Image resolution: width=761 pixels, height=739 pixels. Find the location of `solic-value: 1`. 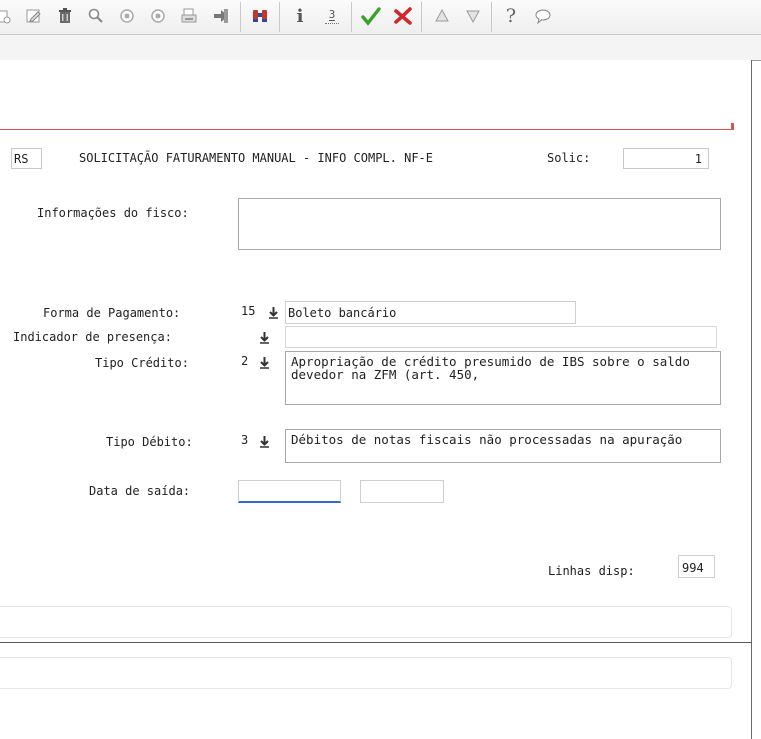

solic-value: 1 is located at coordinates (698, 159).